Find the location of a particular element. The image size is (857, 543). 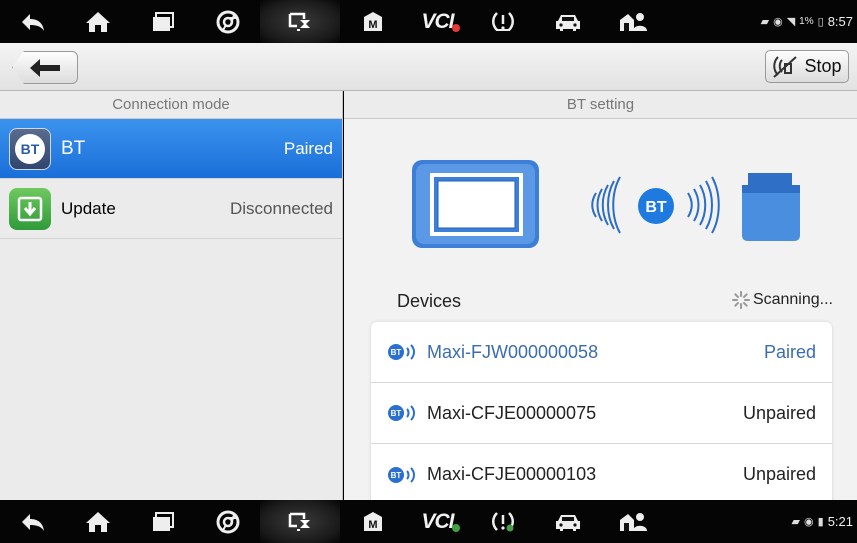

spinner-icon is located at coordinates (740, 300).